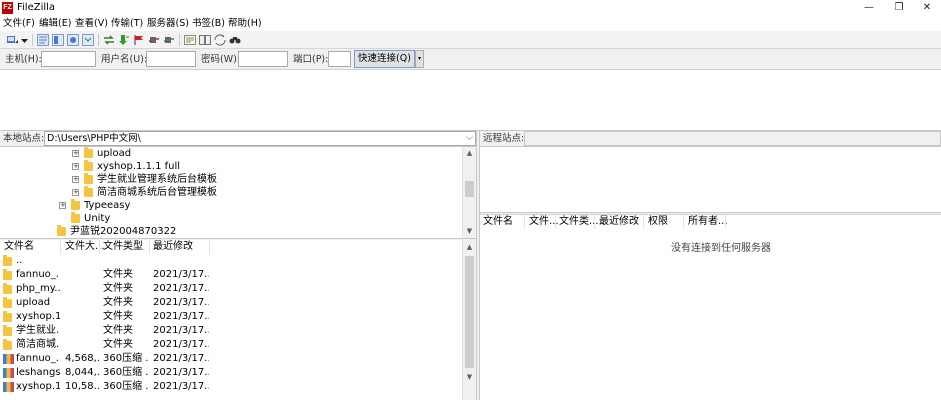 The image size is (941, 400). Describe the element at coordinates (339, 59) in the screenshot. I see `port-input` at that location.